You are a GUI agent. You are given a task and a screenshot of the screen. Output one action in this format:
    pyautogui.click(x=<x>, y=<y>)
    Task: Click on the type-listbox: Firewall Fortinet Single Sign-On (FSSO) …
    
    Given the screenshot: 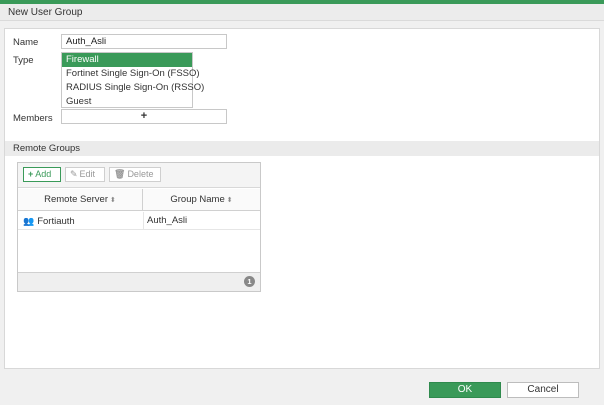 What is the action you would take?
    pyautogui.click(x=132, y=80)
    